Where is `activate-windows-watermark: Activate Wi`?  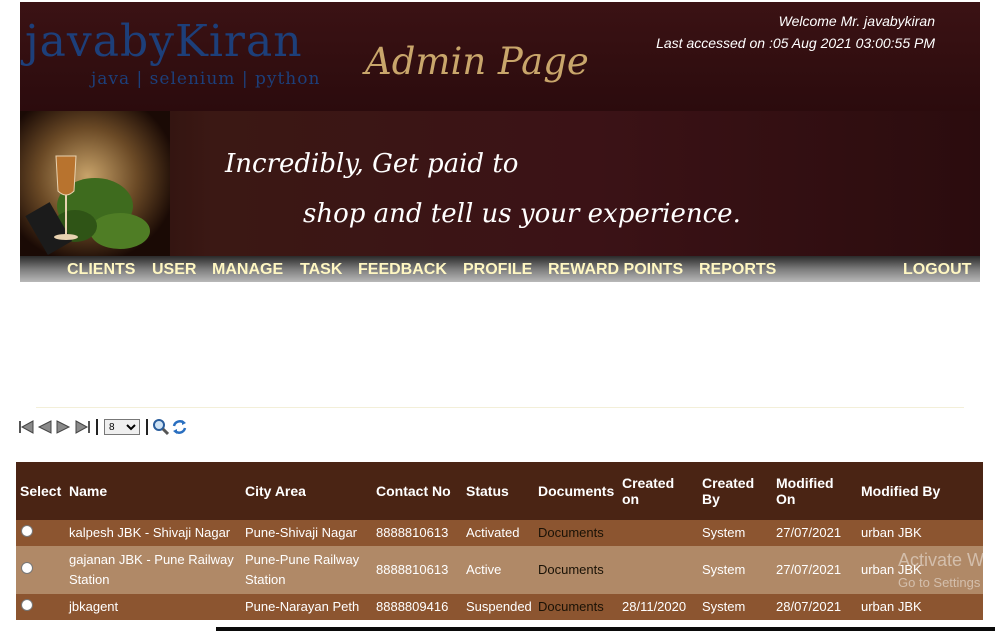
activate-windows-watermark: Activate Wi is located at coordinates (943, 560).